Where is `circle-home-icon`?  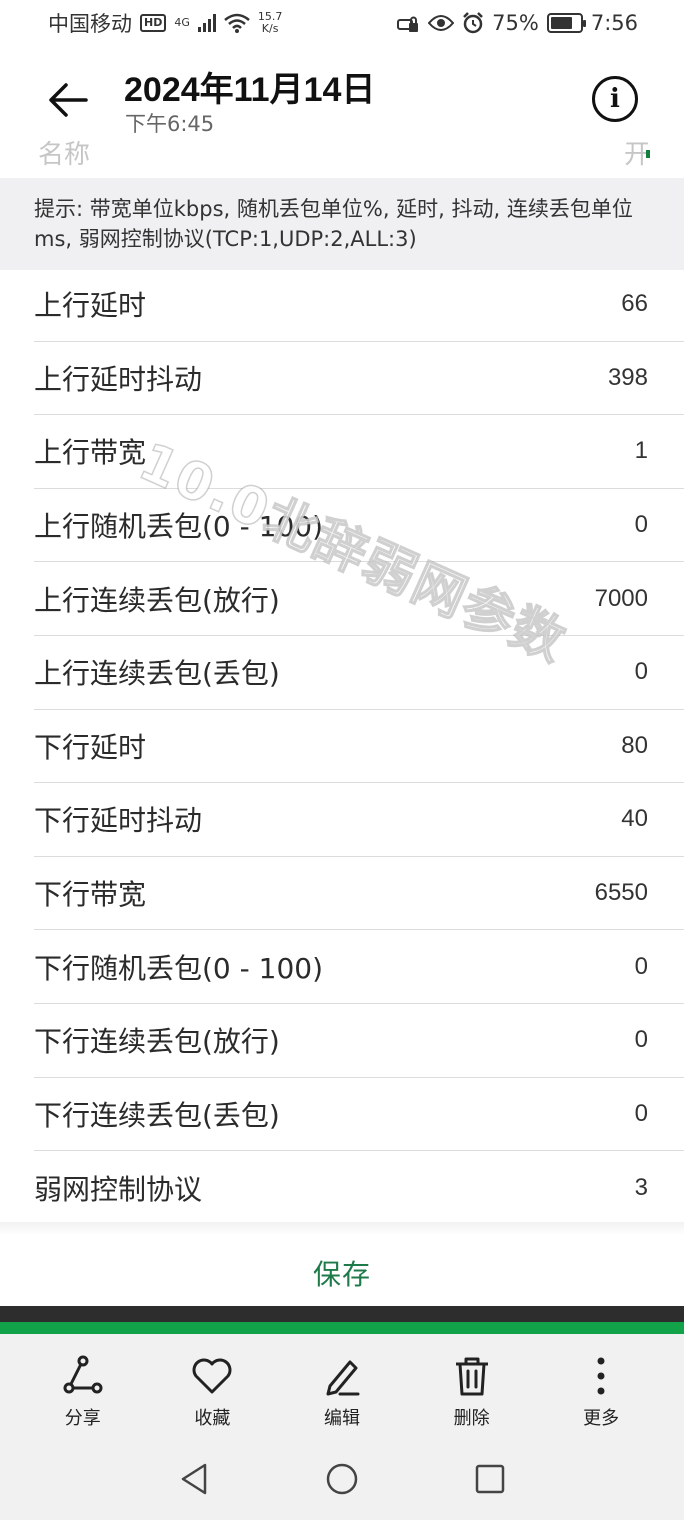
circle-home-icon is located at coordinates (342, 1479).